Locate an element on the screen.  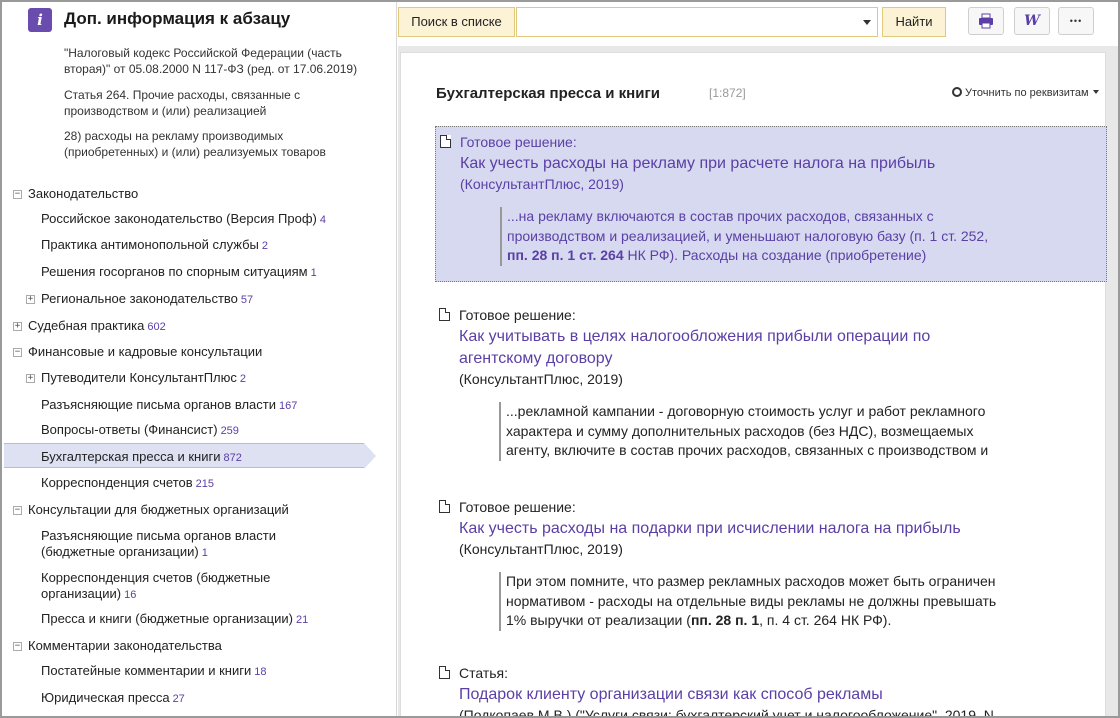
tree-item-count: 872 is located at coordinates (232, 458).